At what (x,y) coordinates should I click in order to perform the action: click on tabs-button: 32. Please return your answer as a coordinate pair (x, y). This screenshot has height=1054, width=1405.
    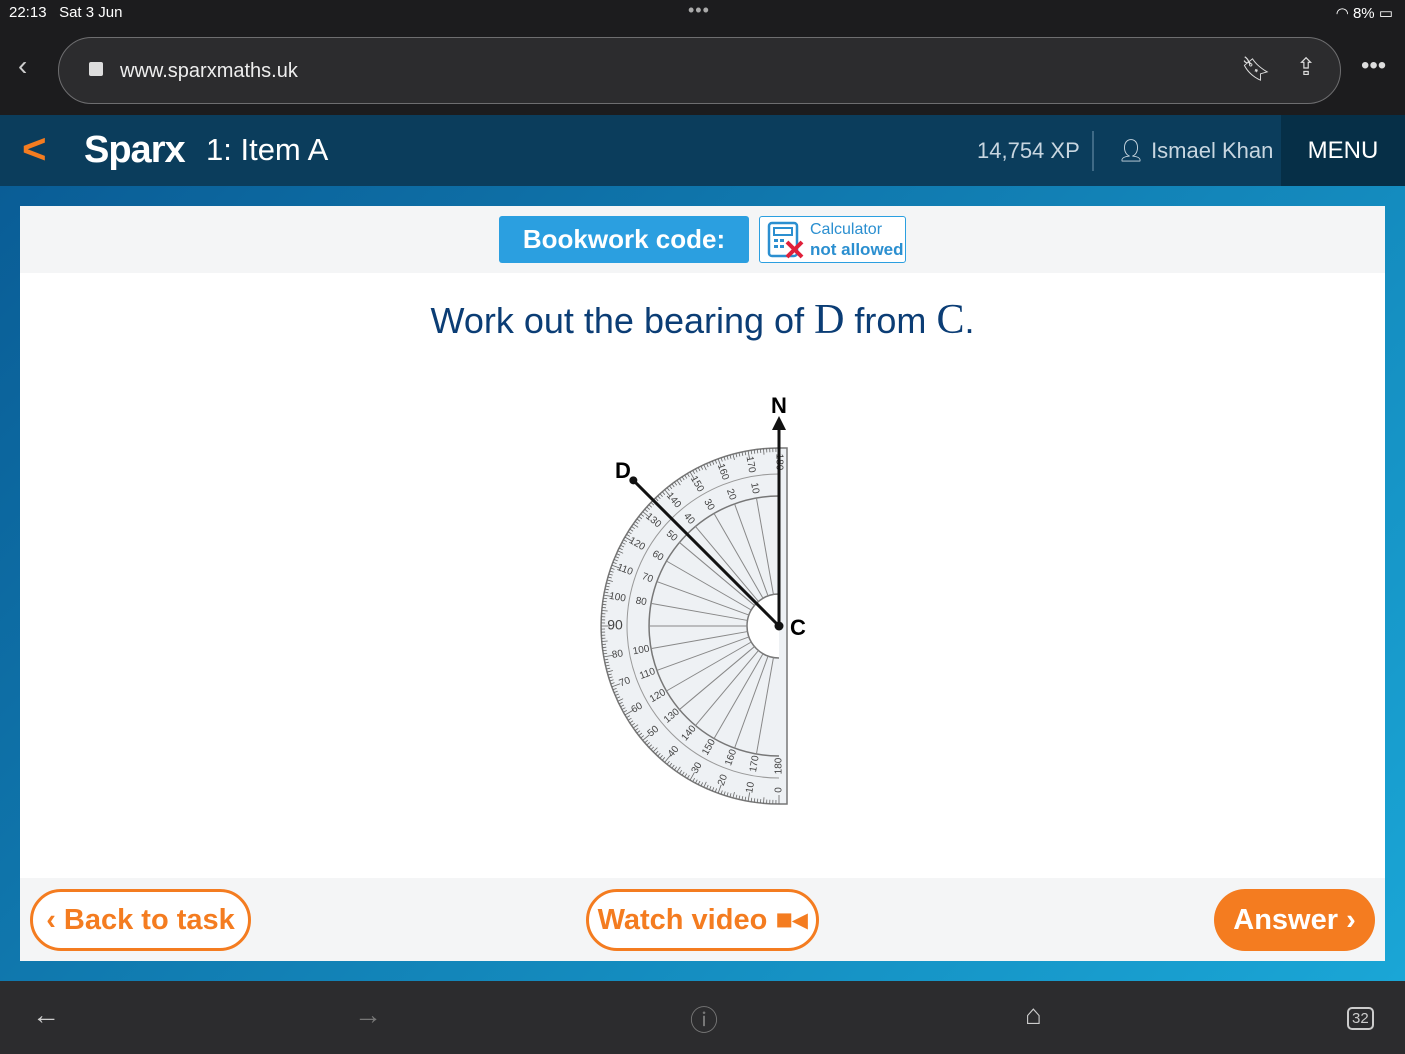
    Looking at the image, I should click on (1360, 1018).